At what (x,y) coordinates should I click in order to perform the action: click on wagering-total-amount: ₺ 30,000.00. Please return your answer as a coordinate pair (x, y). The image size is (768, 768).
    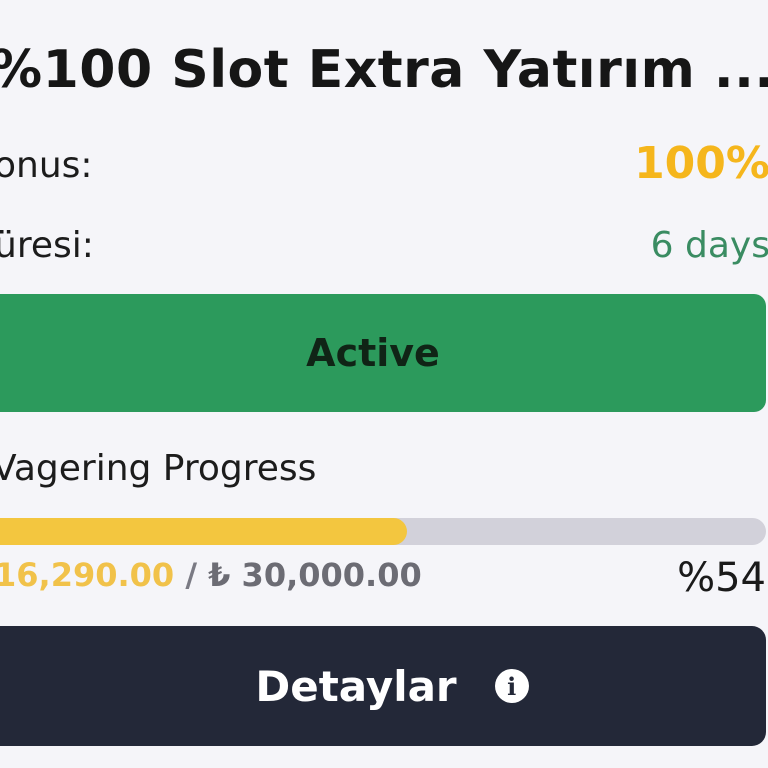
    Looking at the image, I should click on (315, 575).